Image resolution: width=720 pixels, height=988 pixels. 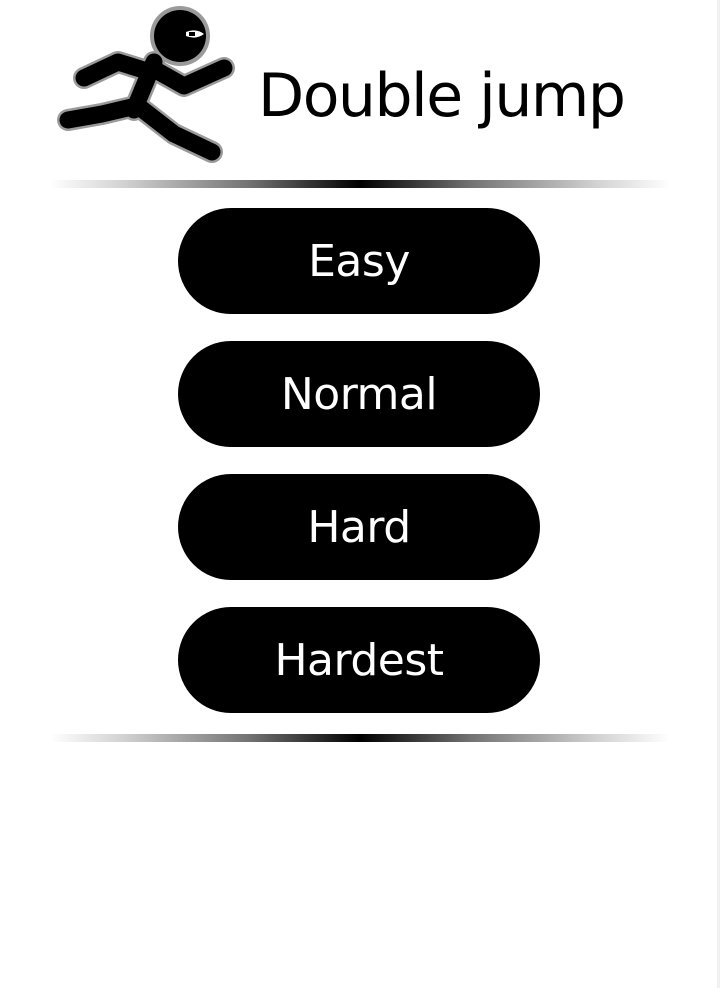 What do you see at coordinates (360, 184) in the screenshot?
I see `top-divider` at bounding box center [360, 184].